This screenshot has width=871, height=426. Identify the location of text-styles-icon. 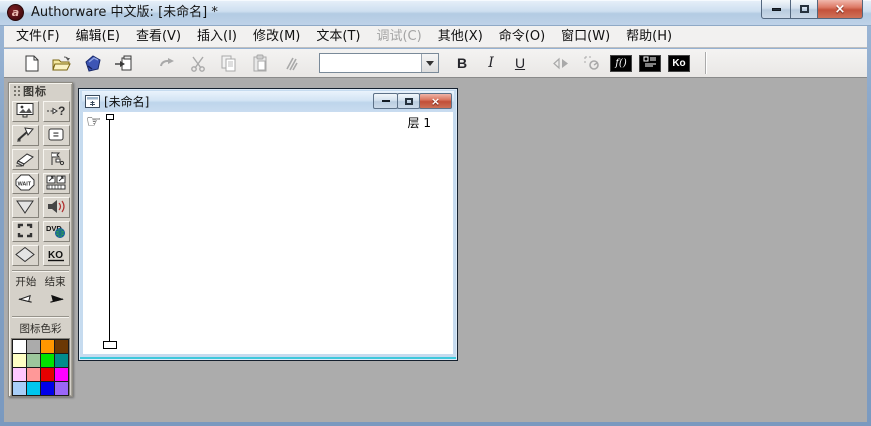
(291, 63).